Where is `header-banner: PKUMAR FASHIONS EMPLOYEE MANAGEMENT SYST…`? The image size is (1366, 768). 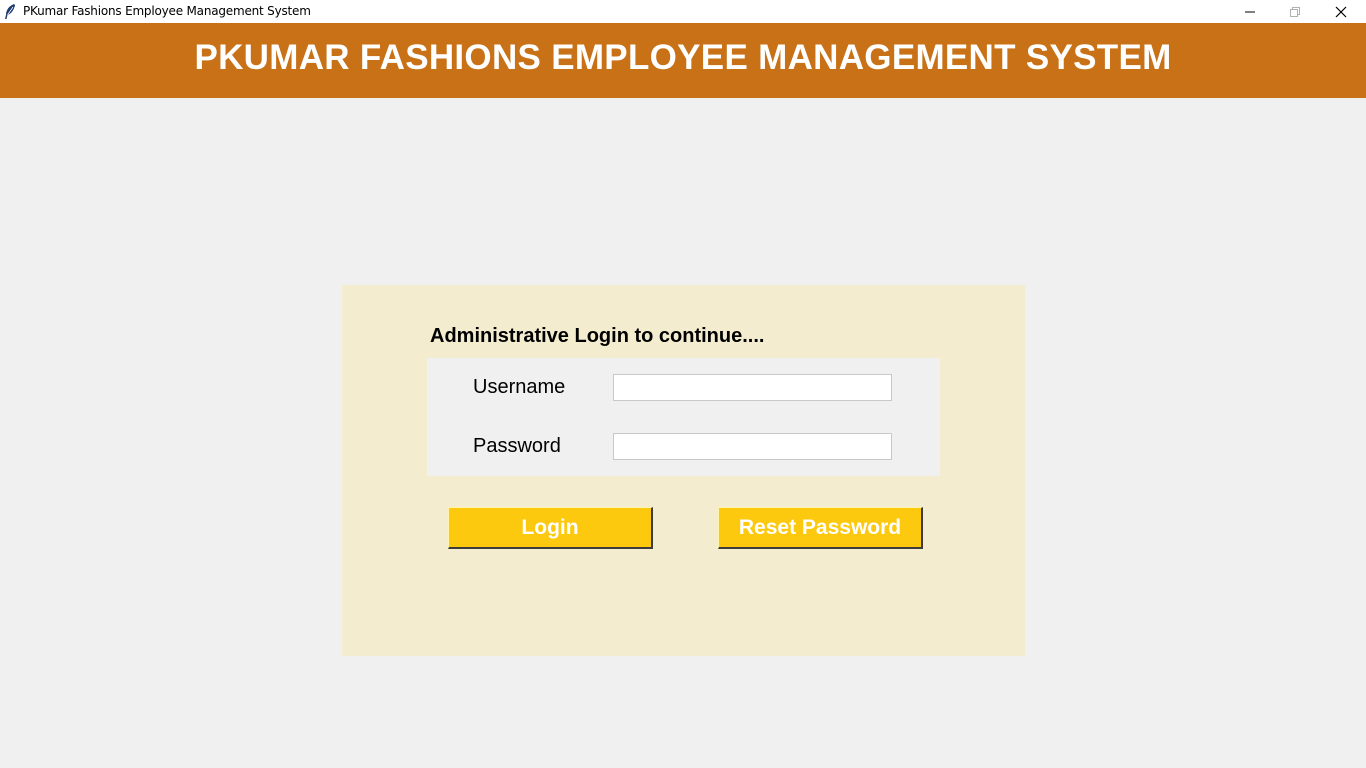 header-banner: PKUMAR FASHIONS EMPLOYEE MANAGEMENT SYST… is located at coordinates (683, 60).